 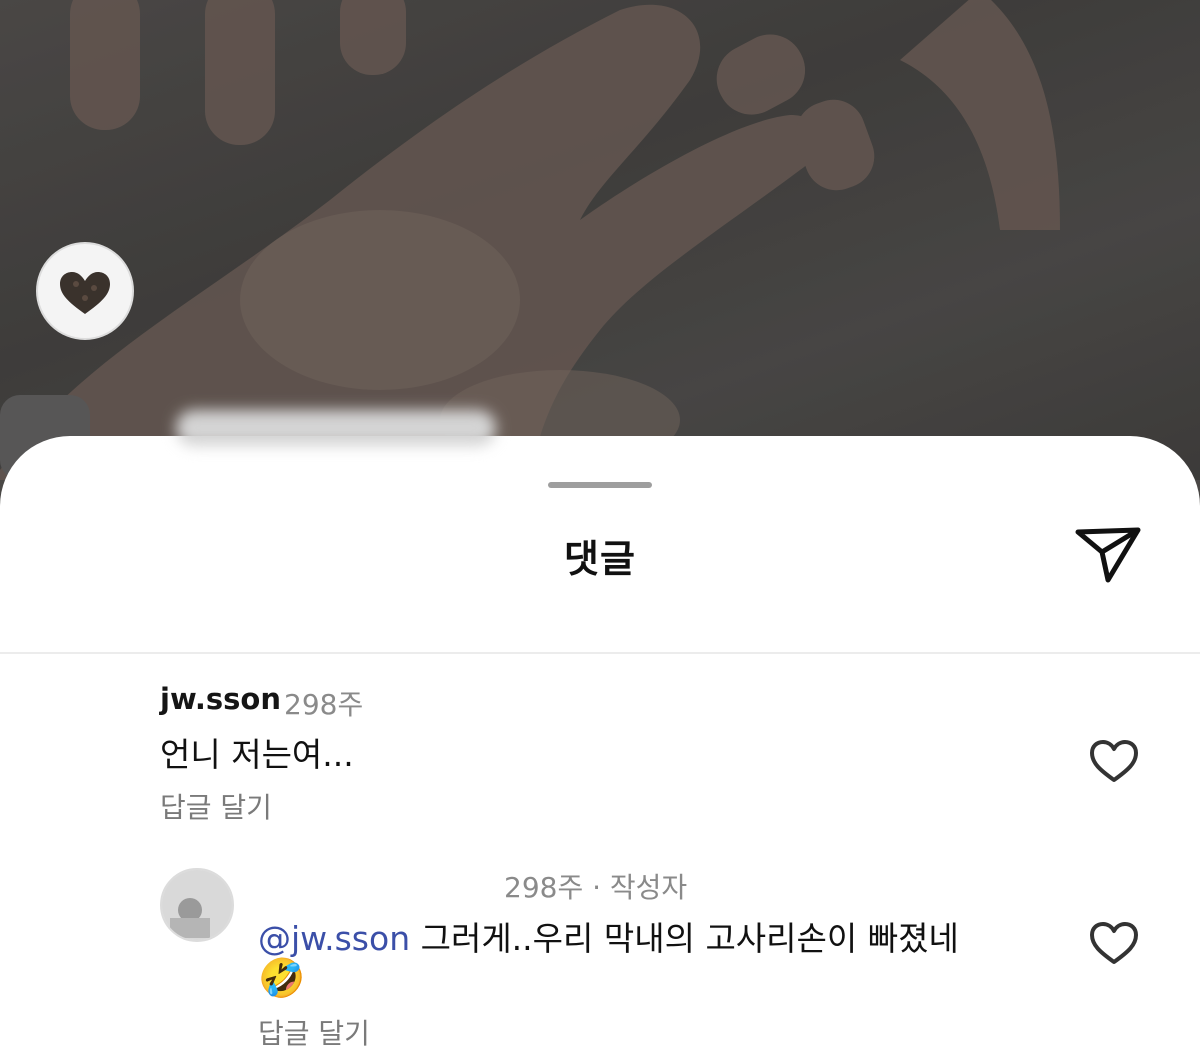 What do you see at coordinates (600, 559) in the screenshot?
I see `sheet-title: 댓글` at bounding box center [600, 559].